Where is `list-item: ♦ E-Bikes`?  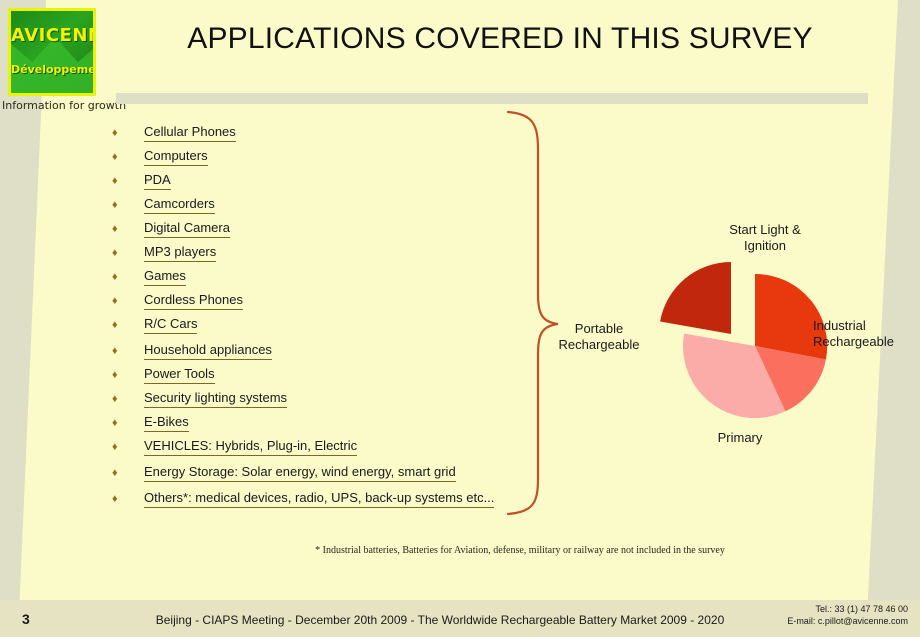
list-item: ♦ E-Bikes is located at coordinates (322, 423).